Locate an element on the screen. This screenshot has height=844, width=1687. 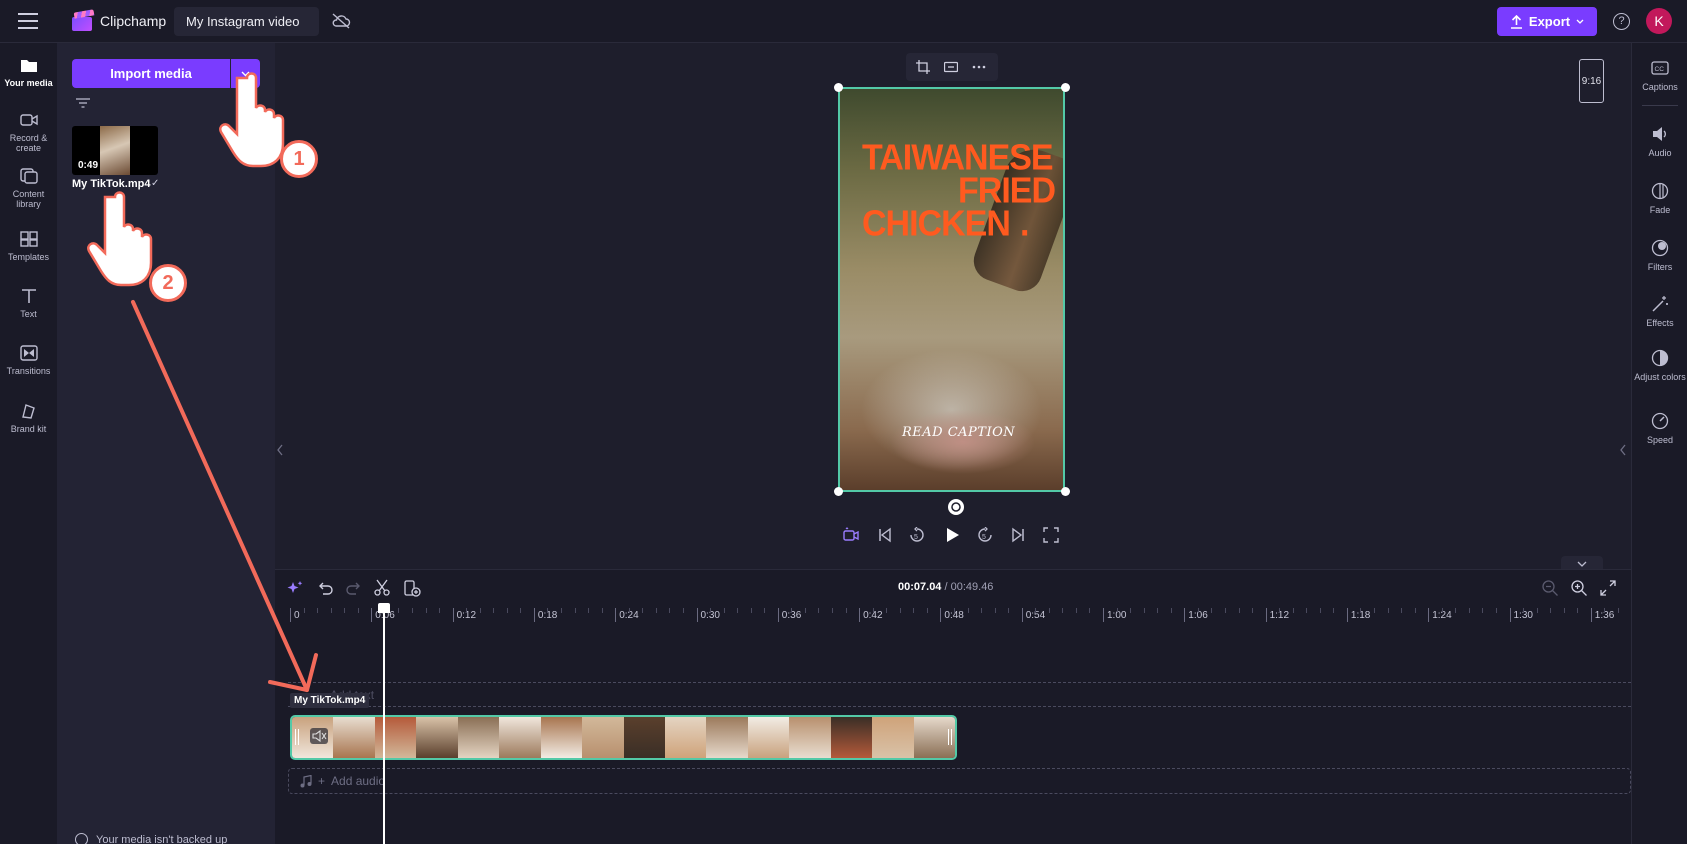
project-title-input: My Instagram video is located at coordinates (246, 21).